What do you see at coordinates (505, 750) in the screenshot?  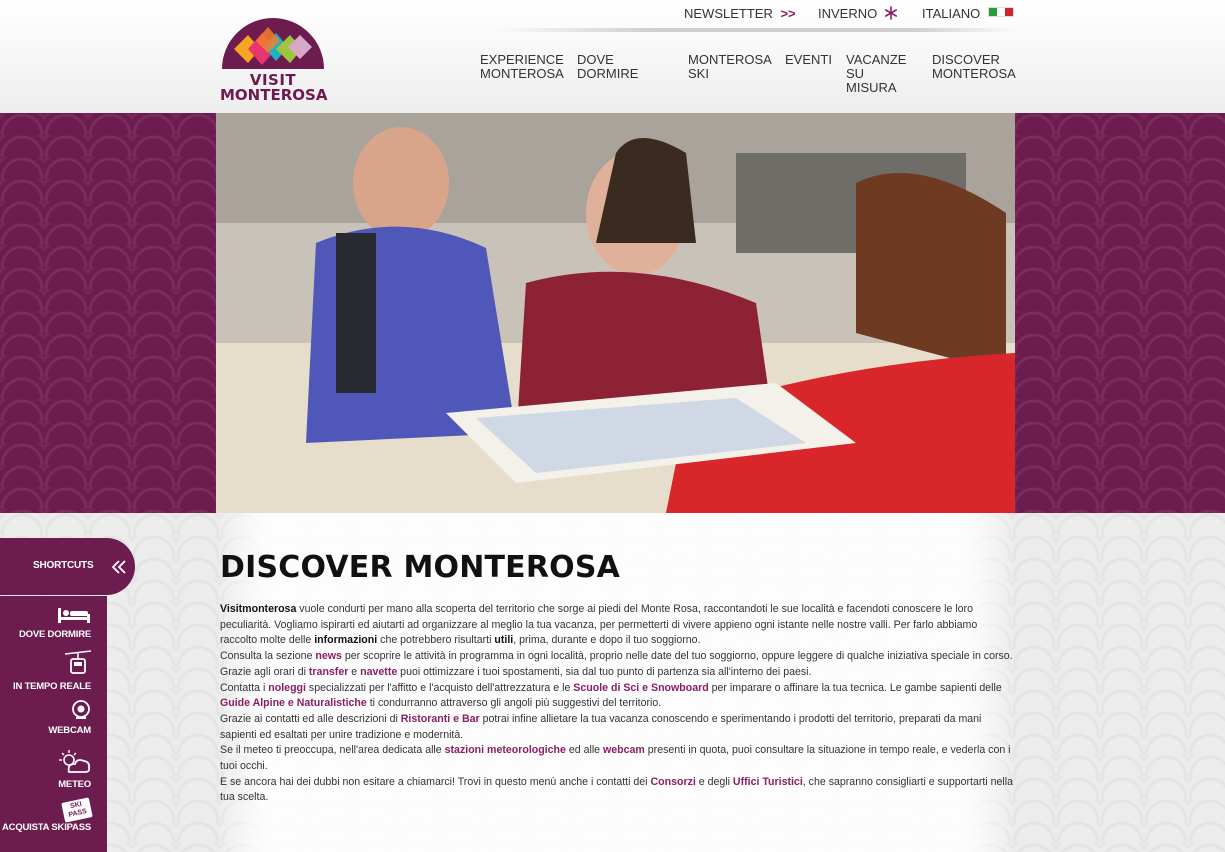 I see `link-stazioni-meteo: stazioni meteorologiche` at bounding box center [505, 750].